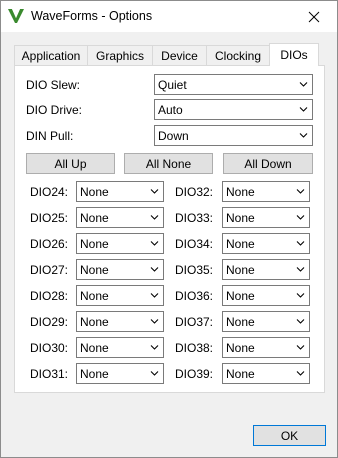 This screenshot has width=338, height=458. Describe the element at coordinates (120, 347) in the screenshot. I see `dio30-select: None` at that location.